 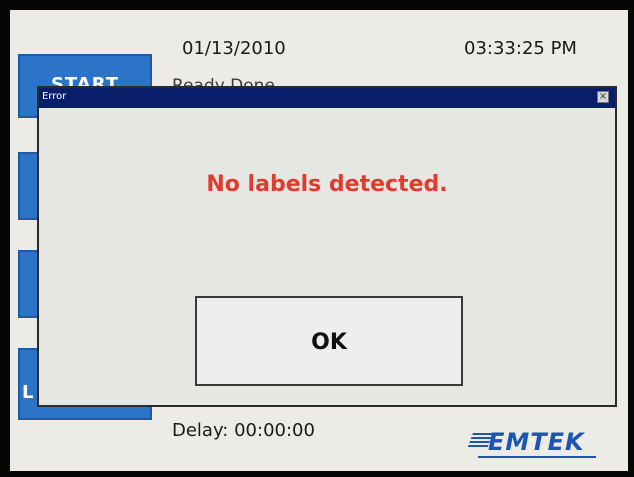 I want to click on dialog-title: Error, so click(x=54, y=96).